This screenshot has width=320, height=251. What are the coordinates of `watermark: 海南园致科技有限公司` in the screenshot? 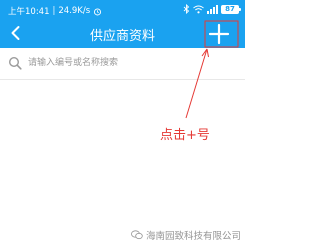 It's located at (186, 235).